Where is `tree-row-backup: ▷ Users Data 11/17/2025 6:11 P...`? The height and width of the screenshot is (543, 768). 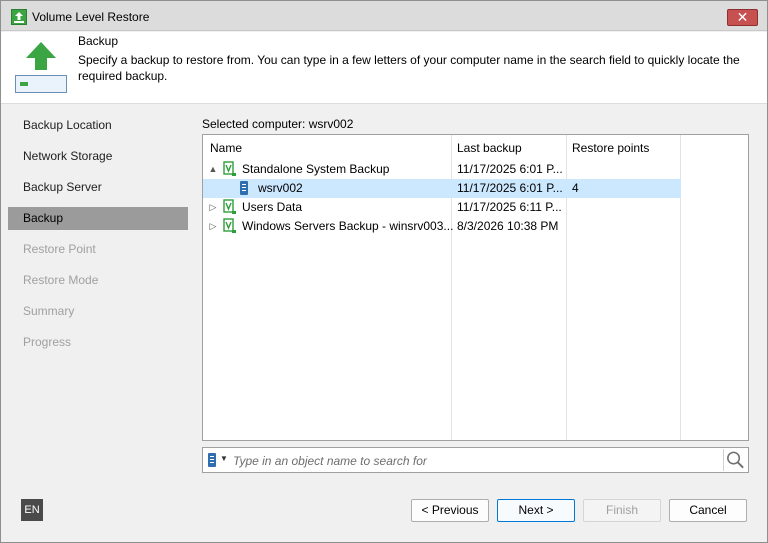
tree-row-backup: ▷ Users Data 11/17/2025 6:11 P... is located at coordinates (442, 207).